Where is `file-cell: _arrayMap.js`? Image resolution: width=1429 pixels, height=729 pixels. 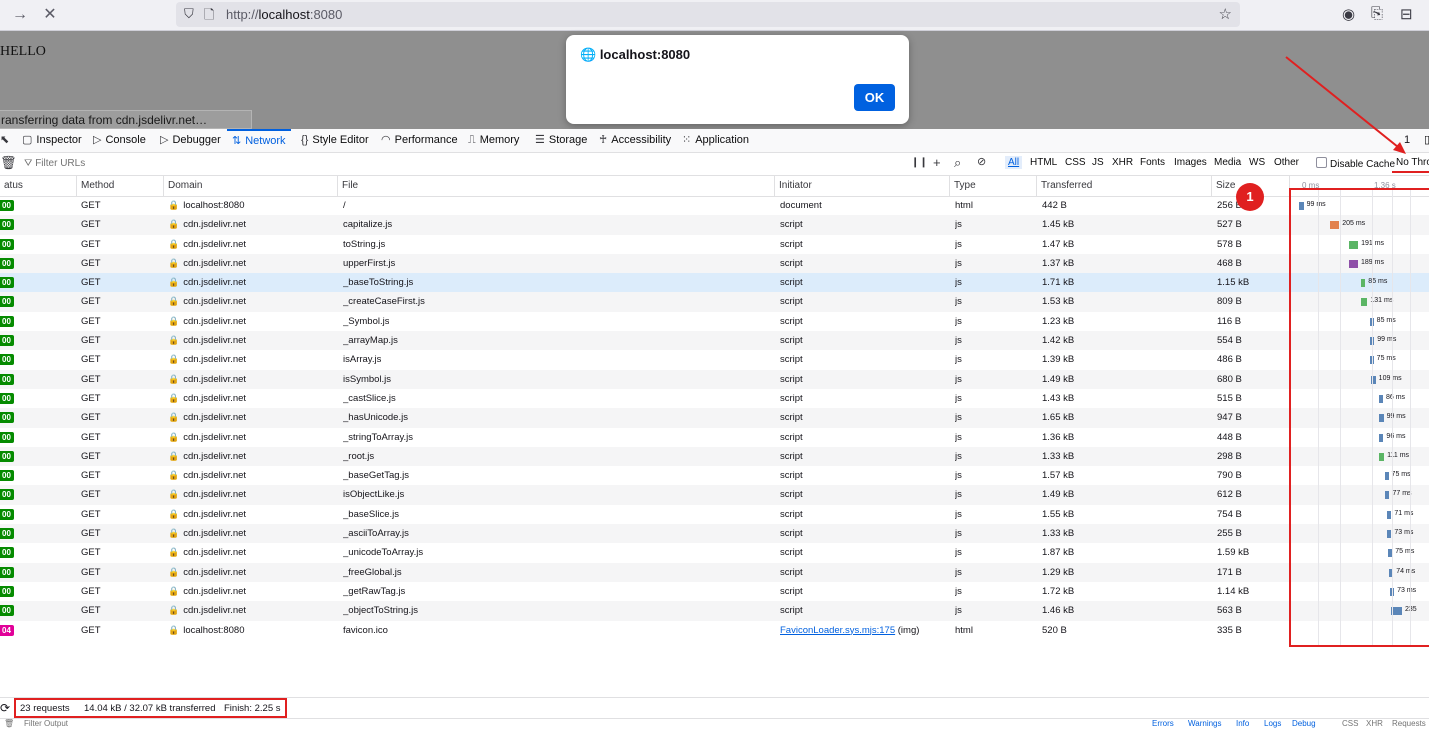 file-cell: _arrayMap.js is located at coordinates (370, 341).